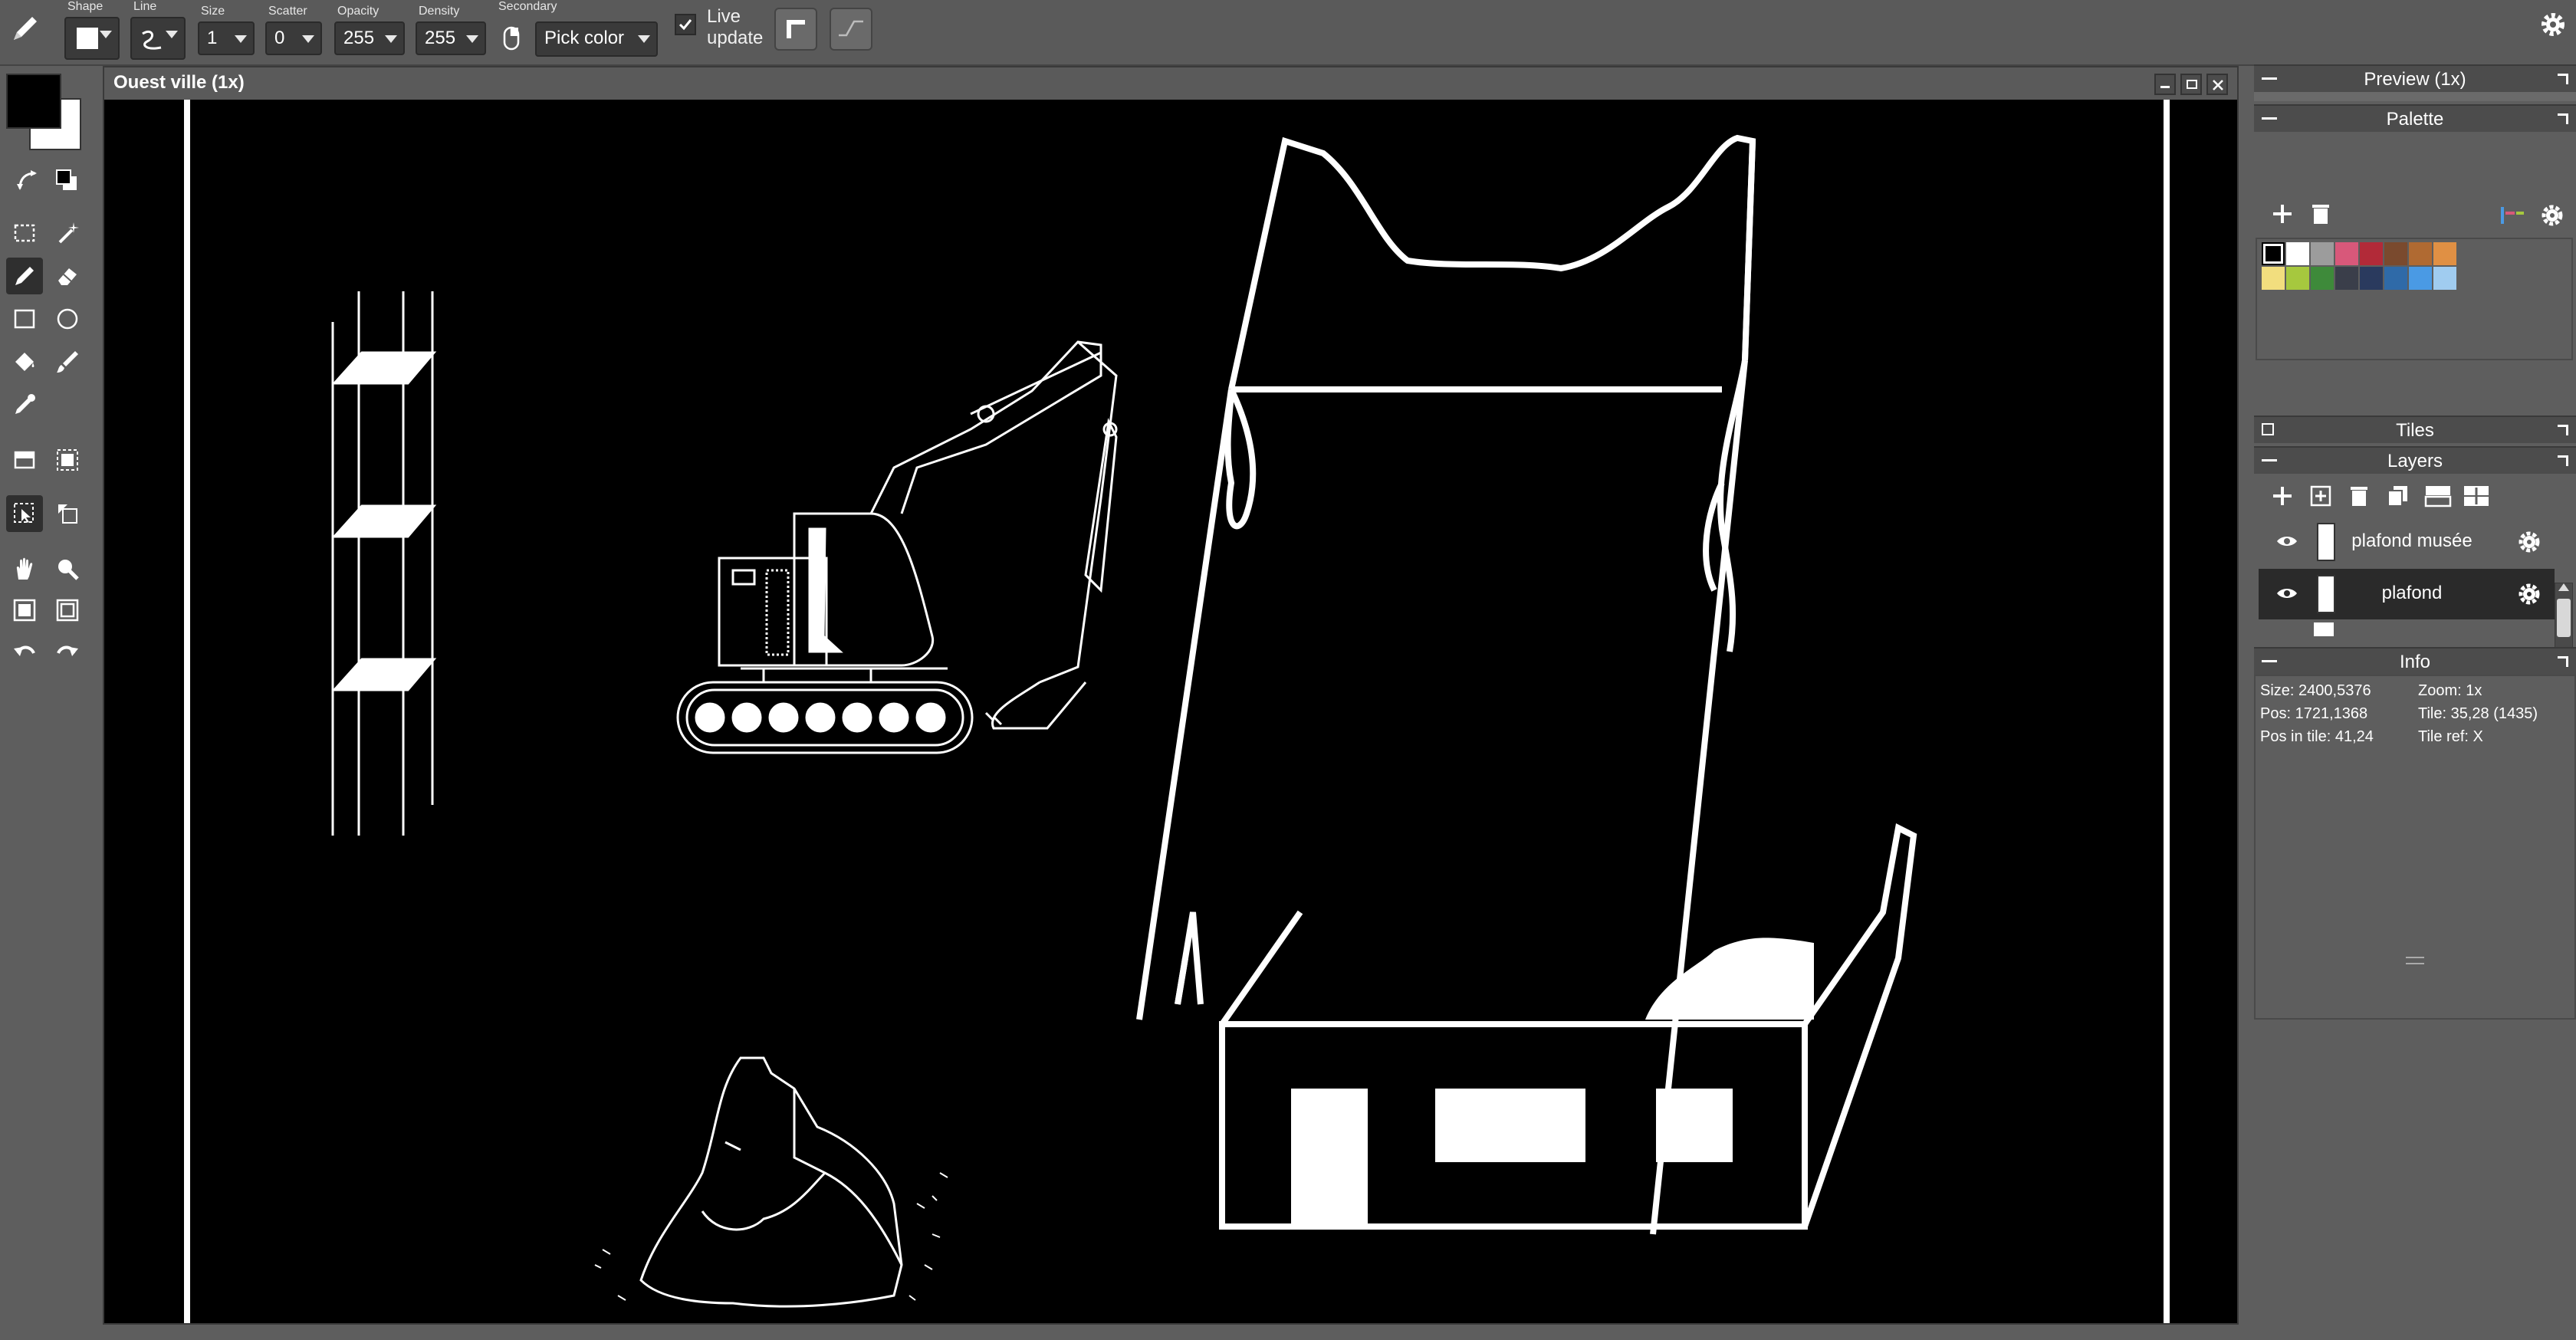  What do you see at coordinates (2478, 713) in the screenshot?
I see `info-tile: Tile: 35,28 (1435)` at bounding box center [2478, 713].